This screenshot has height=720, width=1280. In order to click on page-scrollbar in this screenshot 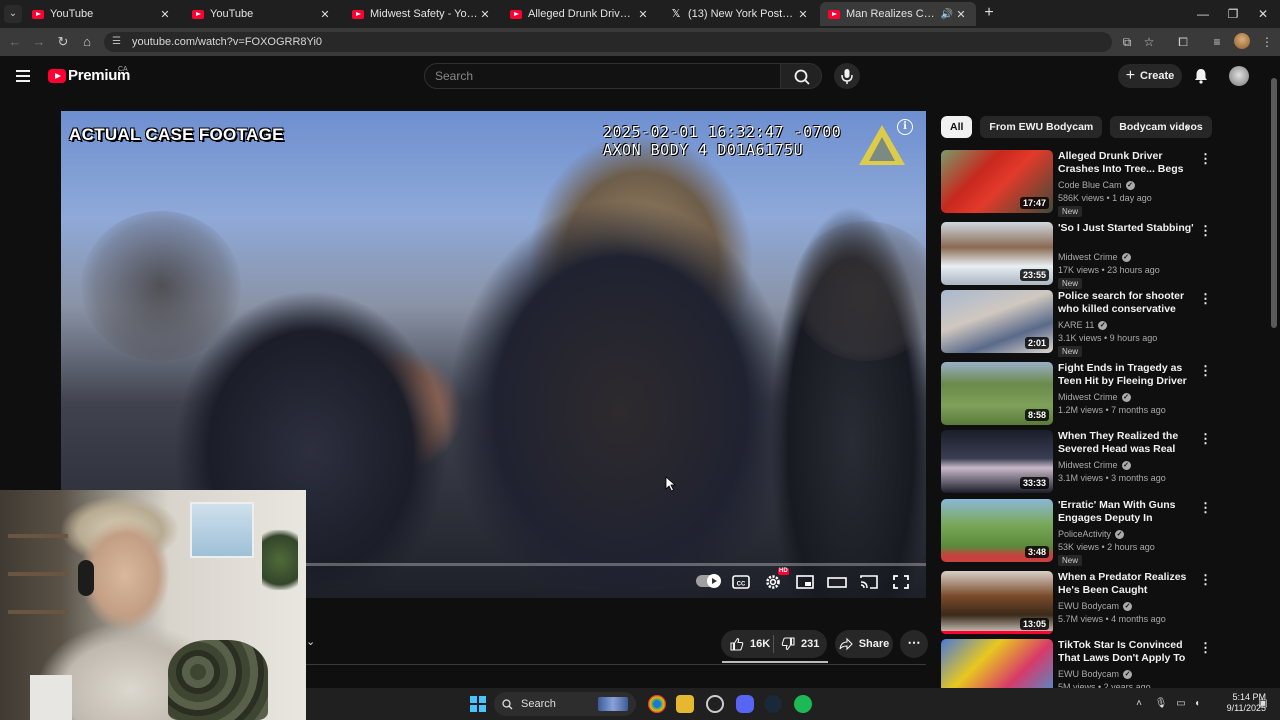, I will do `click(1274, 378)`.